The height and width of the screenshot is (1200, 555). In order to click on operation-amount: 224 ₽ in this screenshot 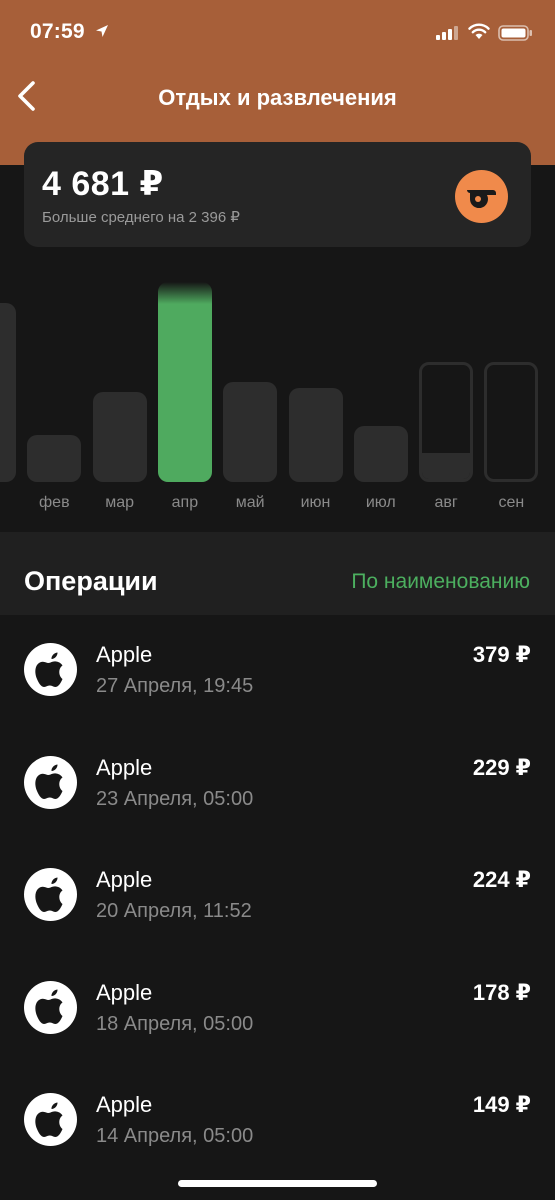, I will do `click(501, 879)`.